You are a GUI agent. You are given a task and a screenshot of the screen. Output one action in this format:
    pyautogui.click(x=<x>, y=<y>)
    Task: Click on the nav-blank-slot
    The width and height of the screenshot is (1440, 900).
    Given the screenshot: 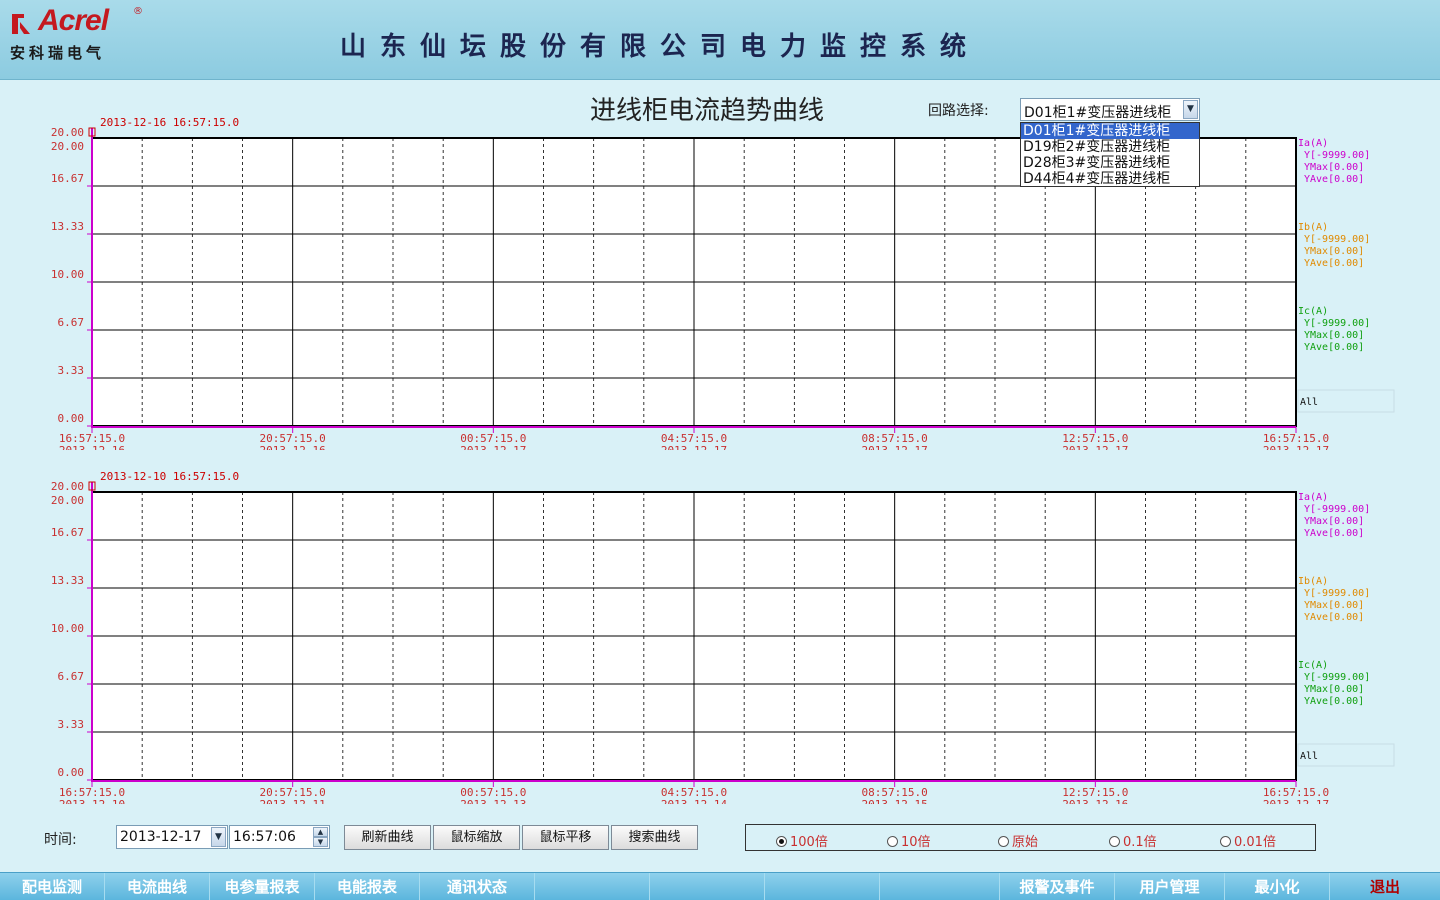 What is the action you would take?
    pyautogui.click(x=592, y=886)
    